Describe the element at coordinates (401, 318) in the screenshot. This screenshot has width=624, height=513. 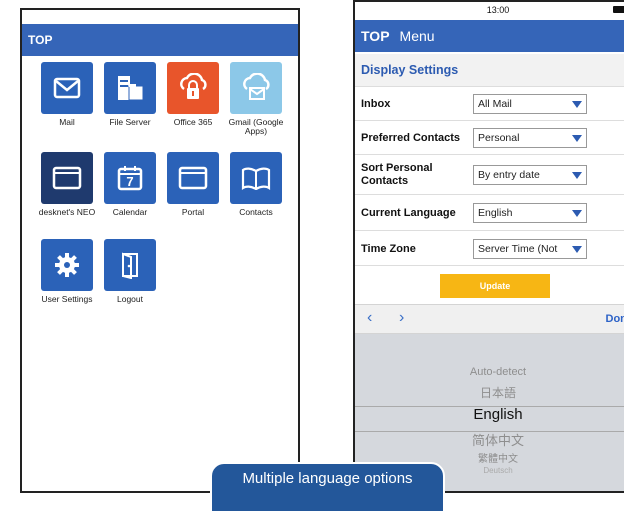
I see `next-arrow-icon: ›` at that location.